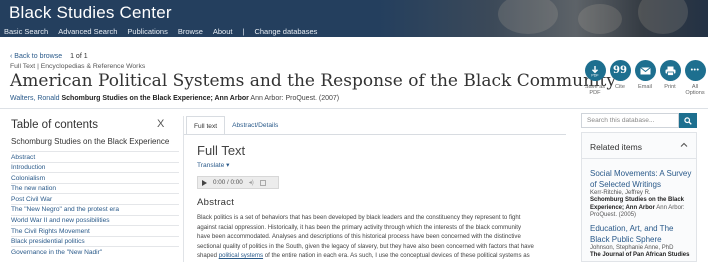  What do you see at coordinates (262, 182) in the screenshot?
I see `download-audio-icon` at bounding box center [262, 182].